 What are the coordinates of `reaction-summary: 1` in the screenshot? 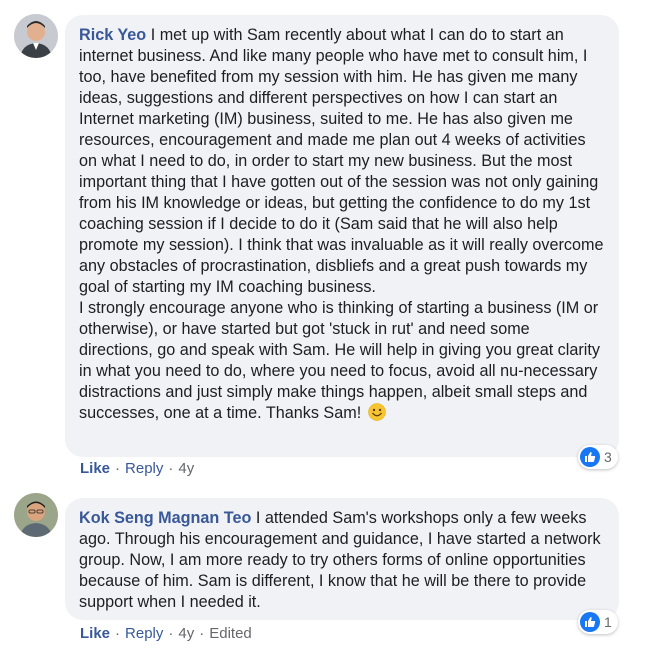 It's located at (598, 622).